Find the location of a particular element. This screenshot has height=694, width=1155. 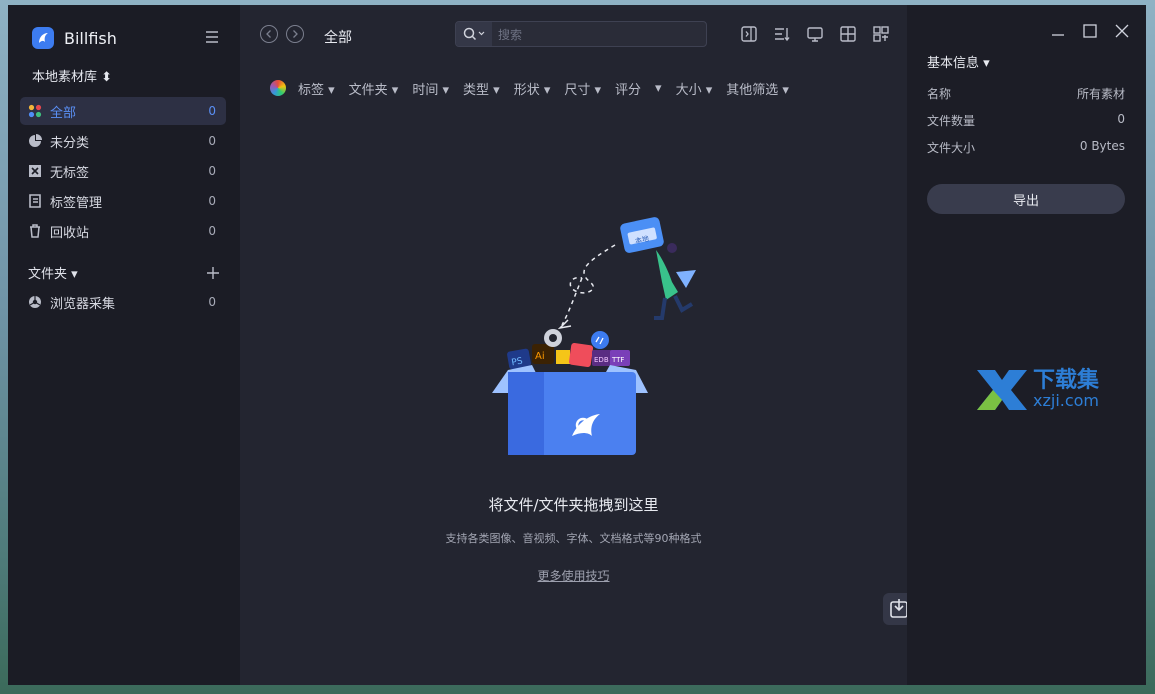

add-folder-icon is located at coordinates (213, 273).